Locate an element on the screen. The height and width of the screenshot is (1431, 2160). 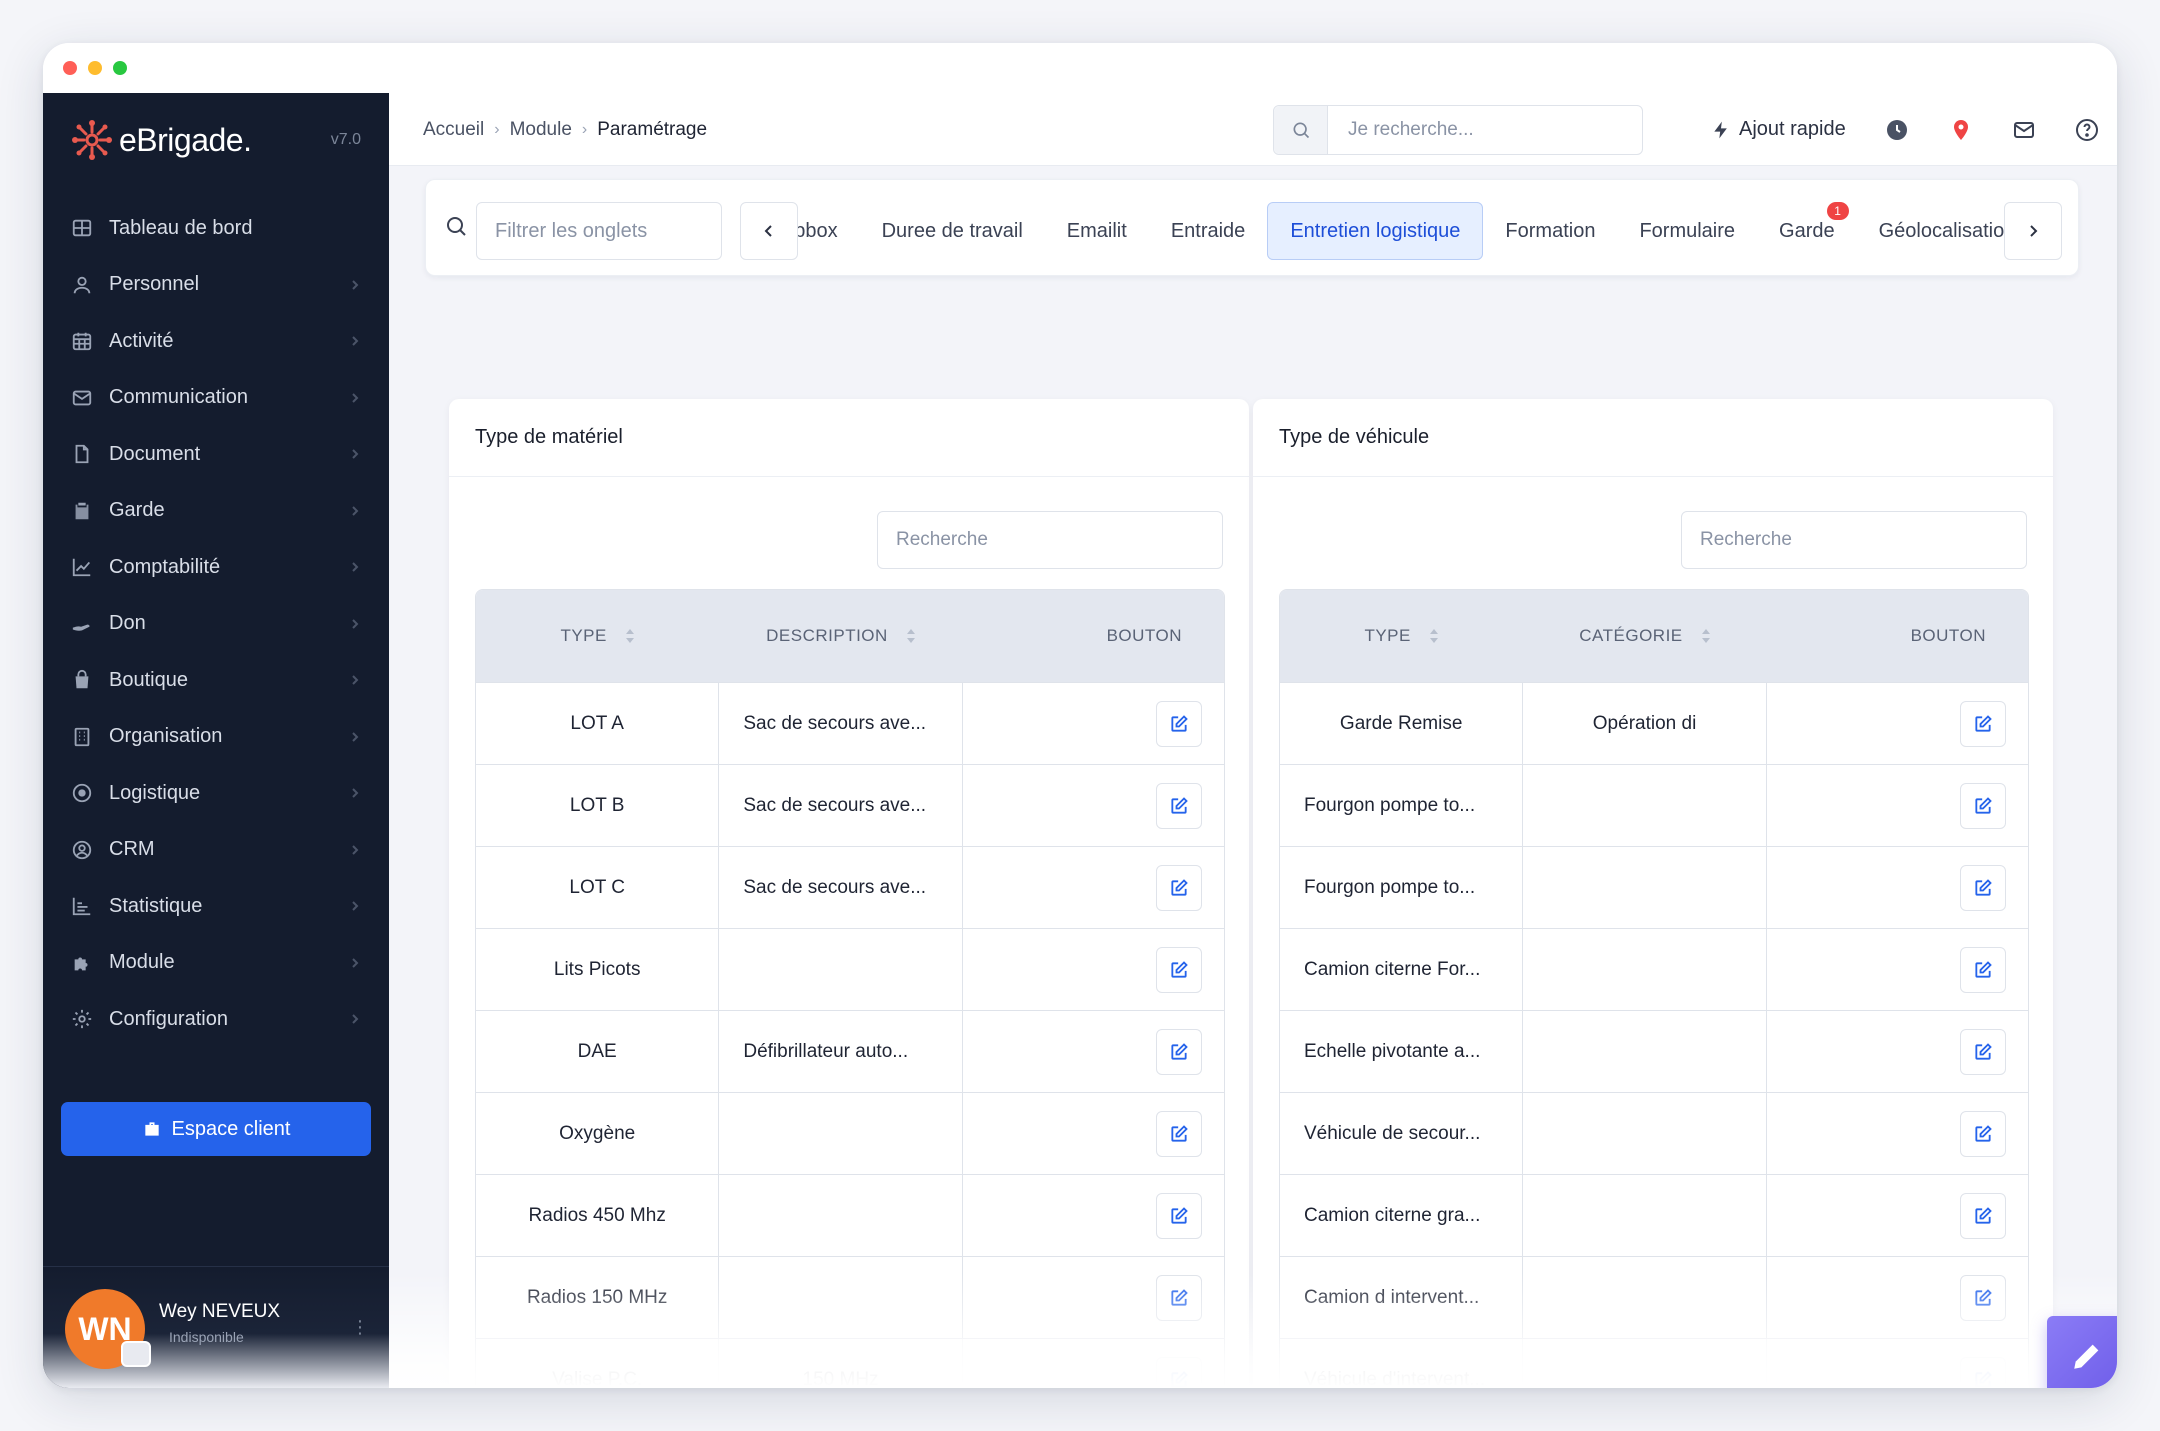
close-window-button is located at coordinates (70, 68).